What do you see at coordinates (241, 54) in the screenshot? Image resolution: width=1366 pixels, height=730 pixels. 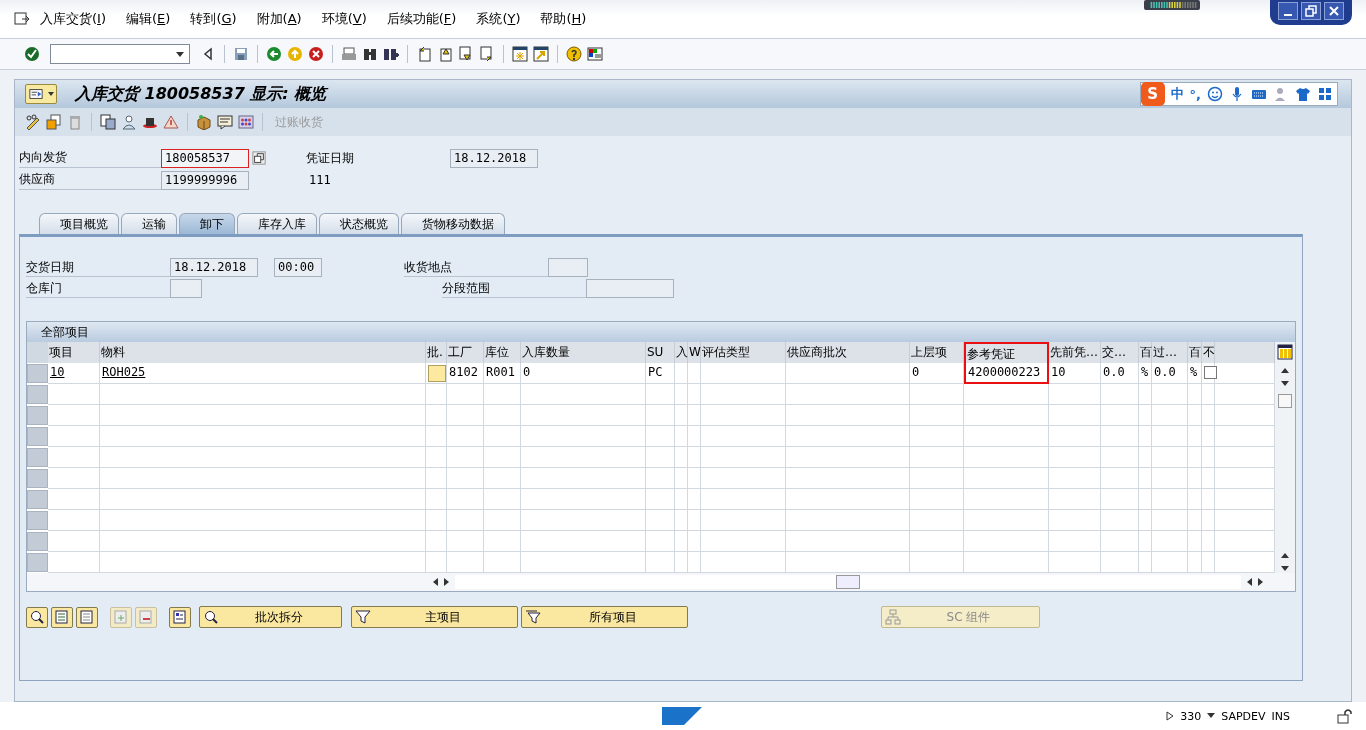 I see `save-icon` at bounding box center [241, 54].